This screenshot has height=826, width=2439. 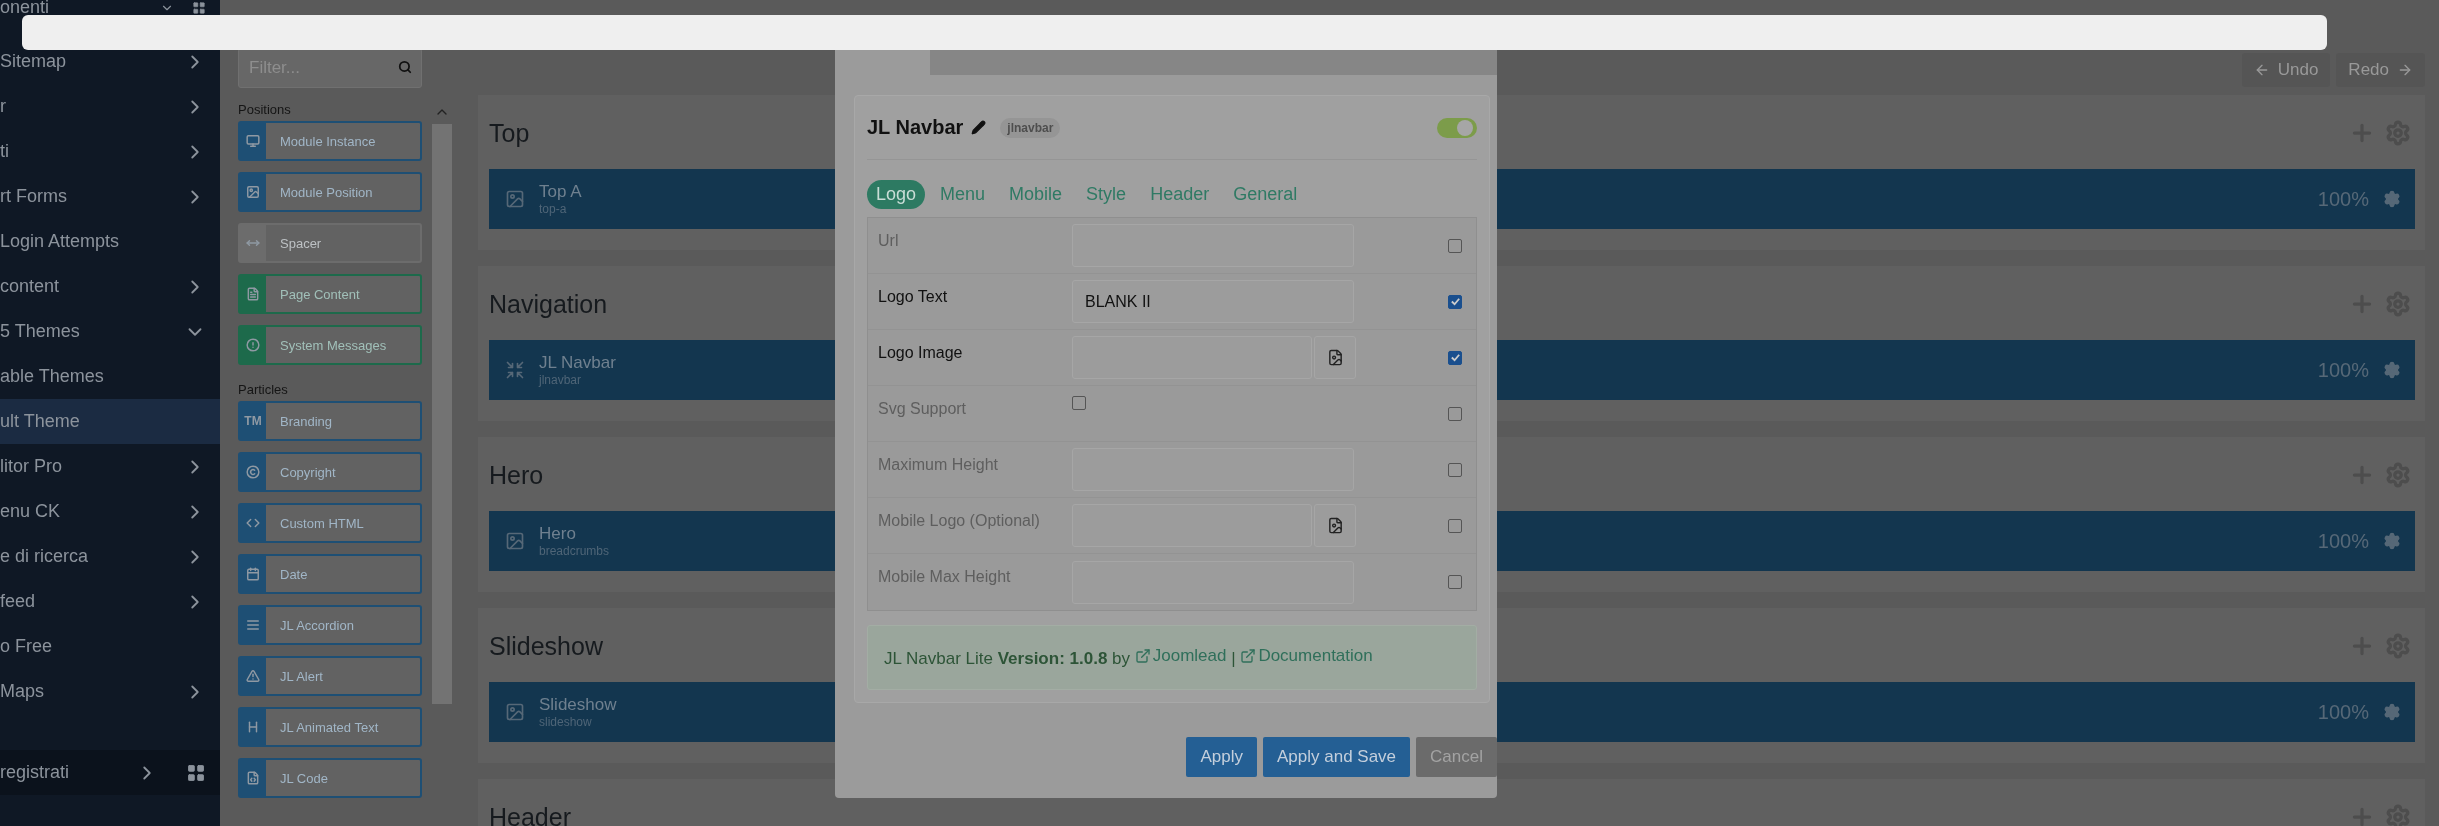 I want to click on particle-badge: jlnavbar, so click(x=1030, y=127).